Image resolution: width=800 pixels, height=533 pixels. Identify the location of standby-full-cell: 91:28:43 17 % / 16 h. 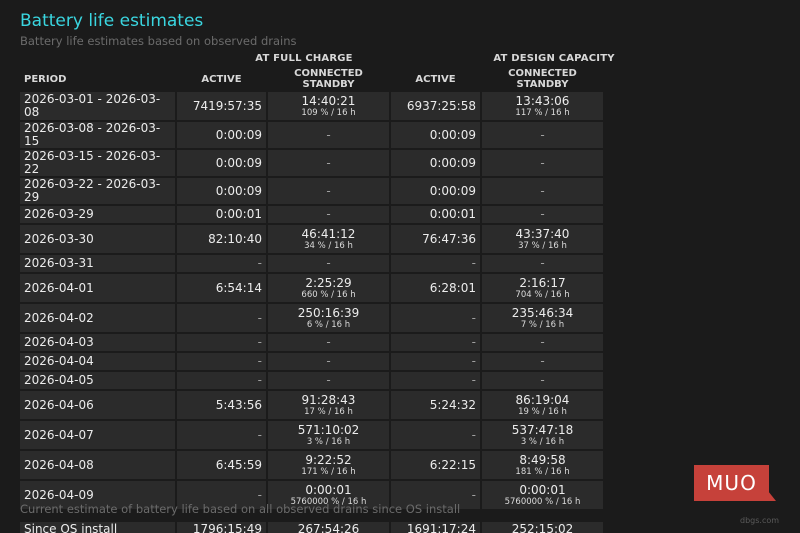
(328, 405).